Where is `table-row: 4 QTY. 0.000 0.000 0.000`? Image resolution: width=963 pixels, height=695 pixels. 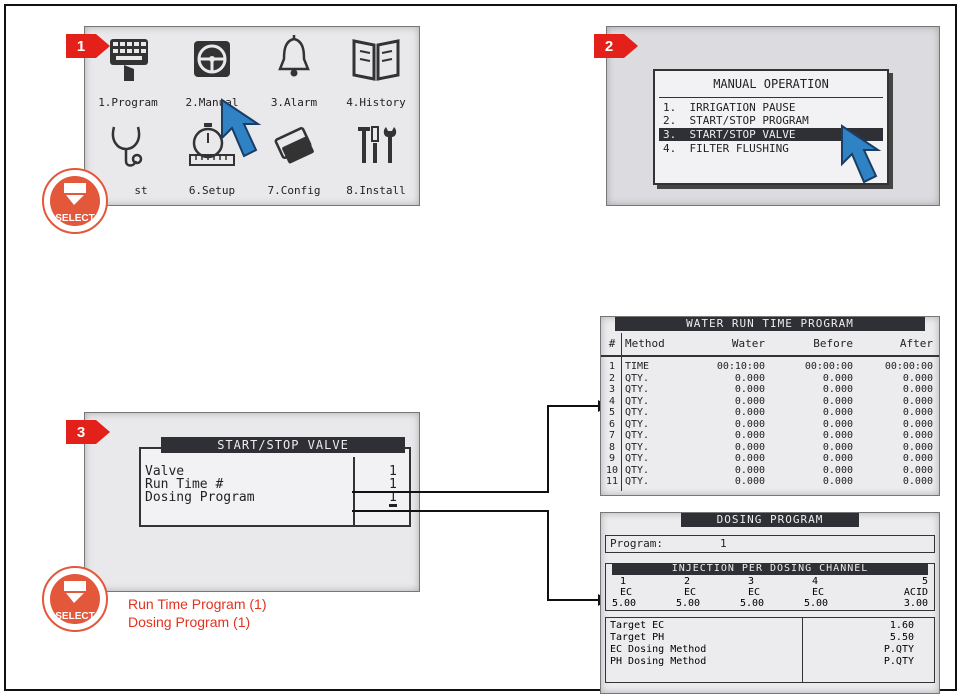 table-row: 4 QTY. 0.000 0.000 0.000 is located at coordinates (770, 401).